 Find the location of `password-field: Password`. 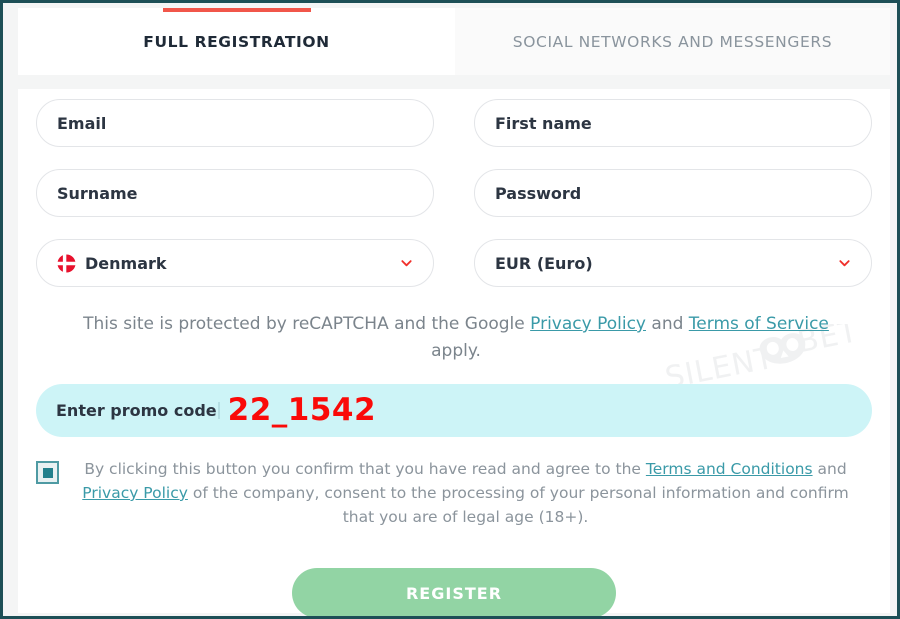

password-field: Password is located at coordinates (673, 193).